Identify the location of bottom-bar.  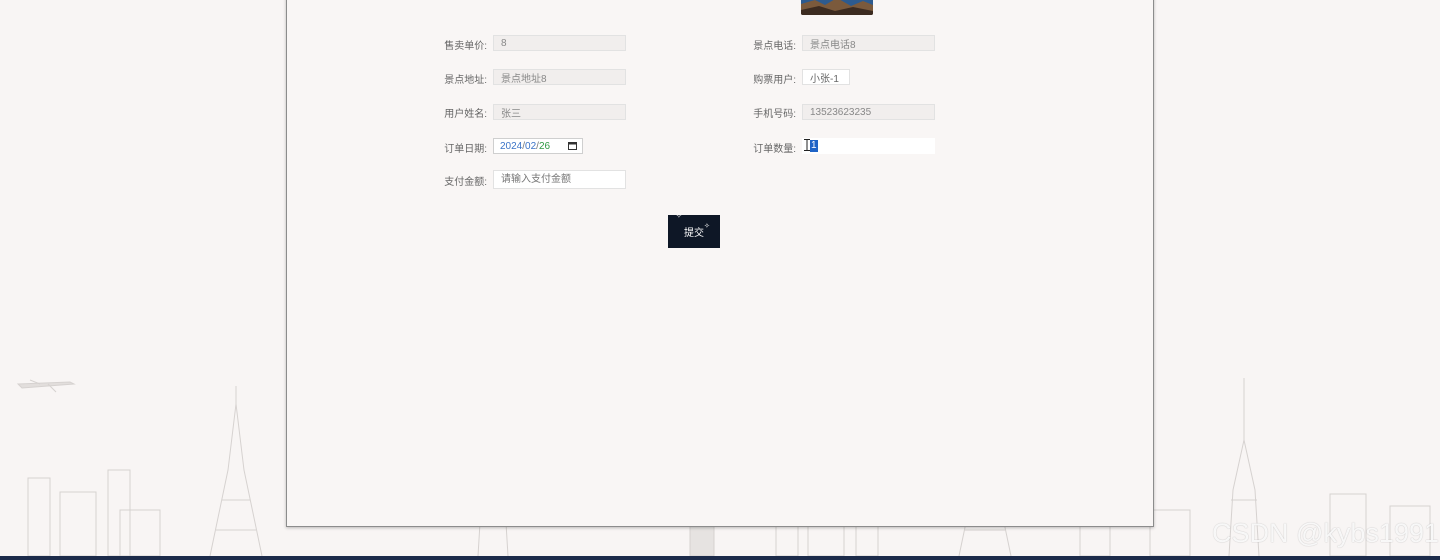
(720, 558).